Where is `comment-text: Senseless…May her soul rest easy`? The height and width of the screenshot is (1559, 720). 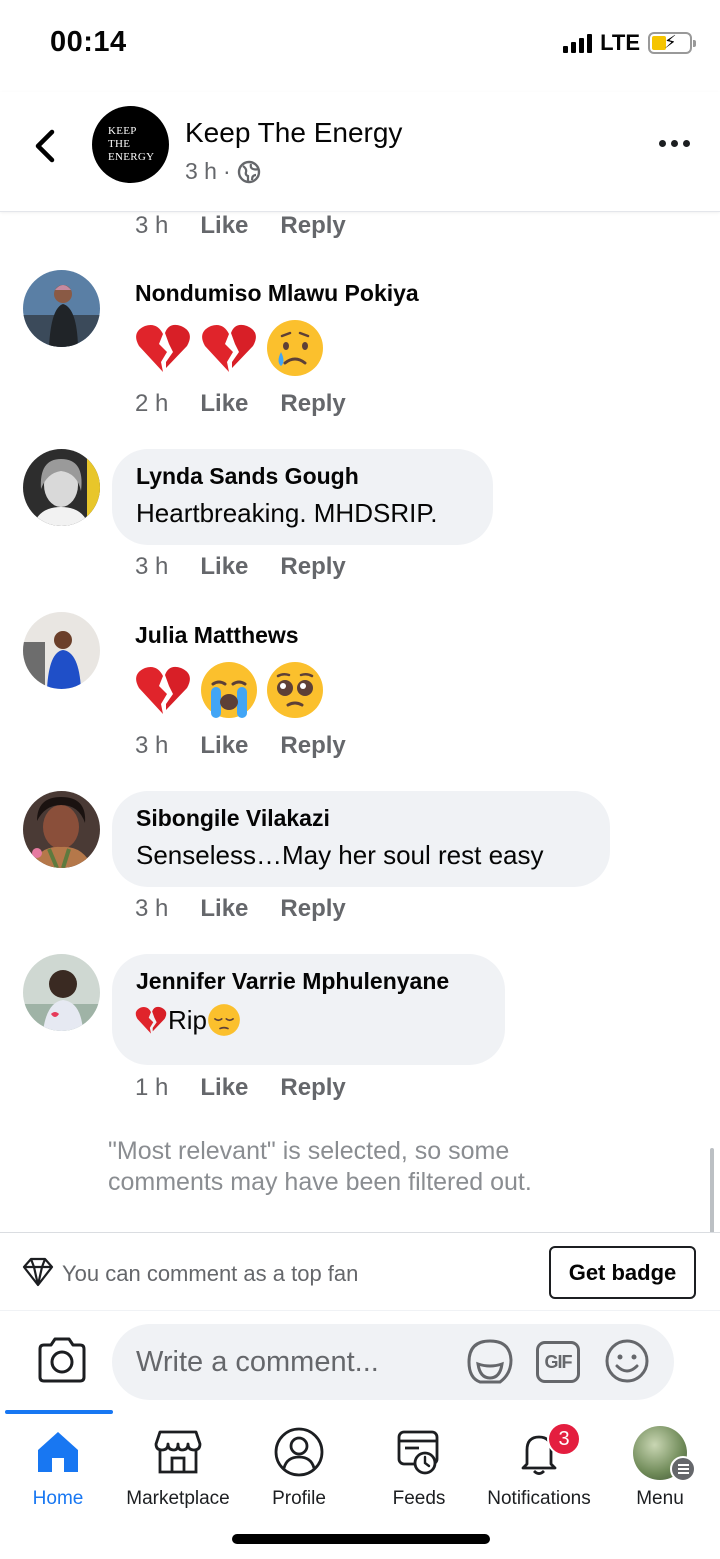
comment-text: Senseless…May her soul rest easy is located at coordinates (340, 855).